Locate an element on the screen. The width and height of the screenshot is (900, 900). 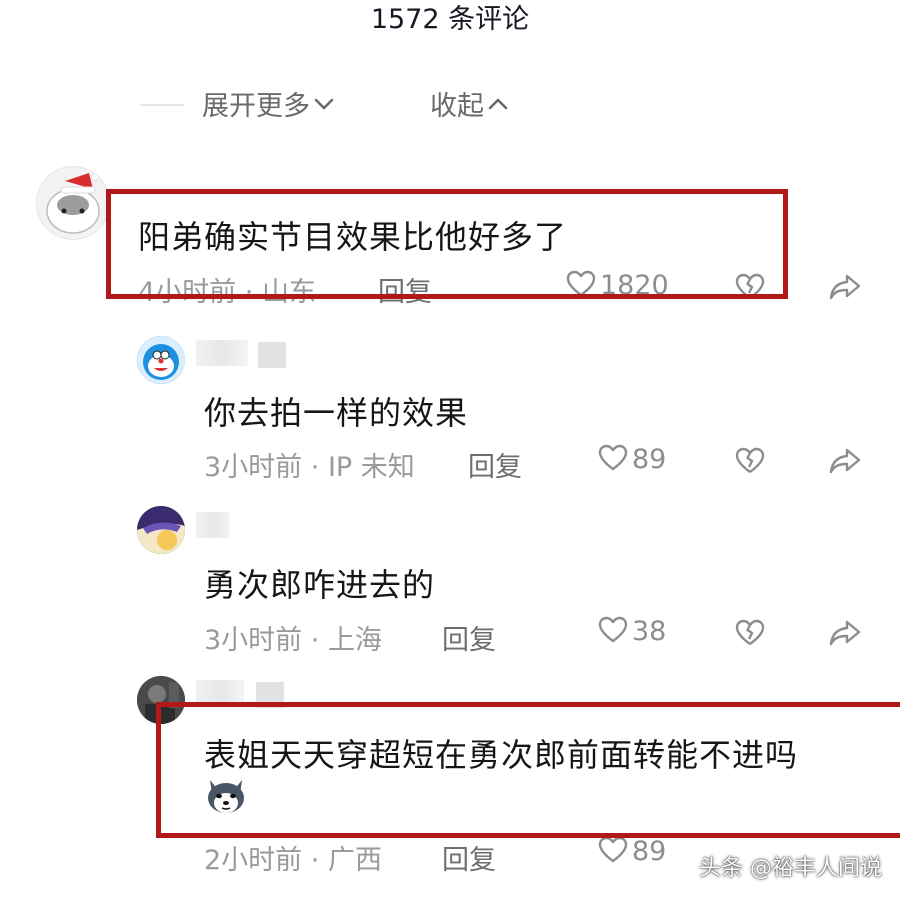
comment-time: 2小时前 is located at coordinates (253, 860).